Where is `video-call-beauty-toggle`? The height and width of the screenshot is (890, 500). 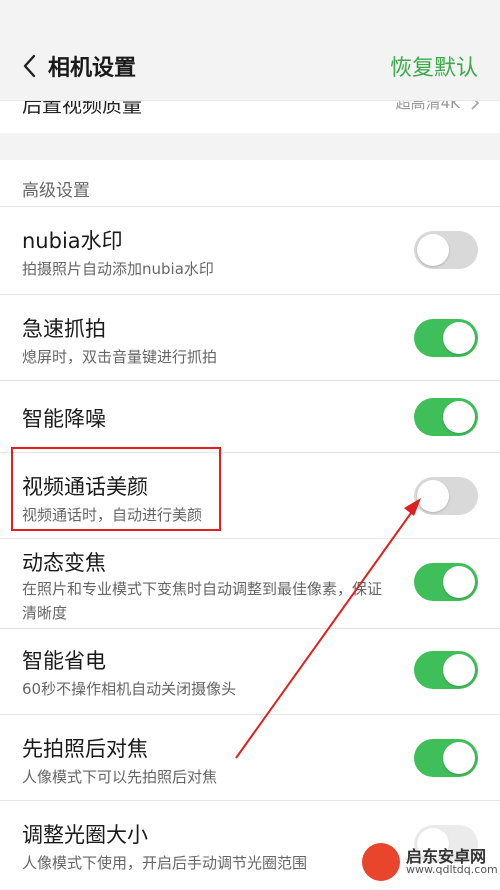
video-call-beauty-toggle is located at coordinates (446, 496).